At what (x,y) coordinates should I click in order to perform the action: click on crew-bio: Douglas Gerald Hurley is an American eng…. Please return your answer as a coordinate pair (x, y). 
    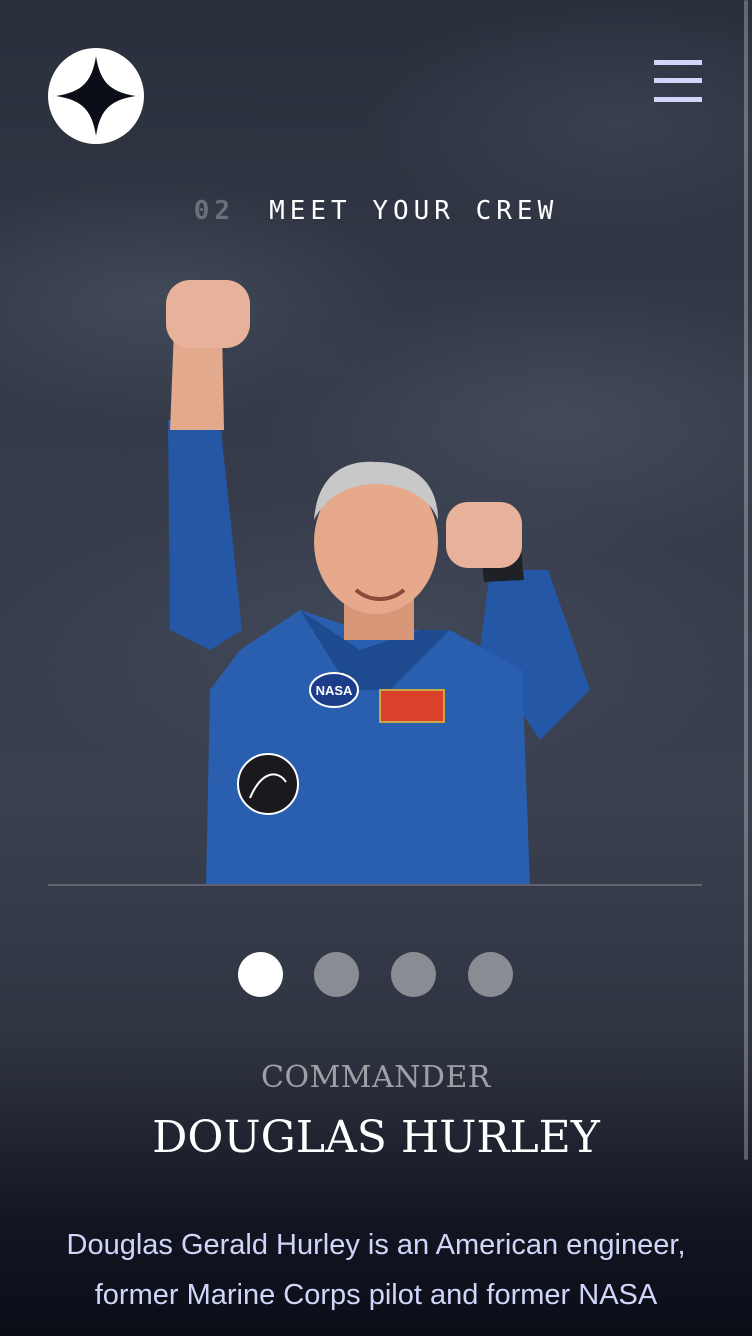
    Looking at the image, I should click on (376, 1270).